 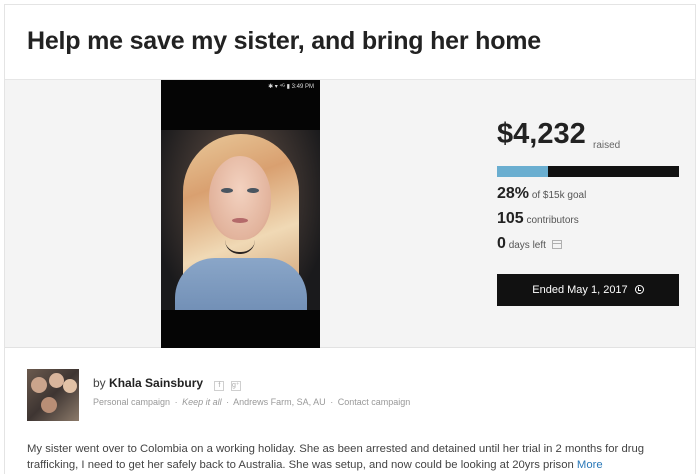 What do you see at coordinates (639, 289) in the screenshot?
I see `clock-icon` at bounding box center [639, 289].